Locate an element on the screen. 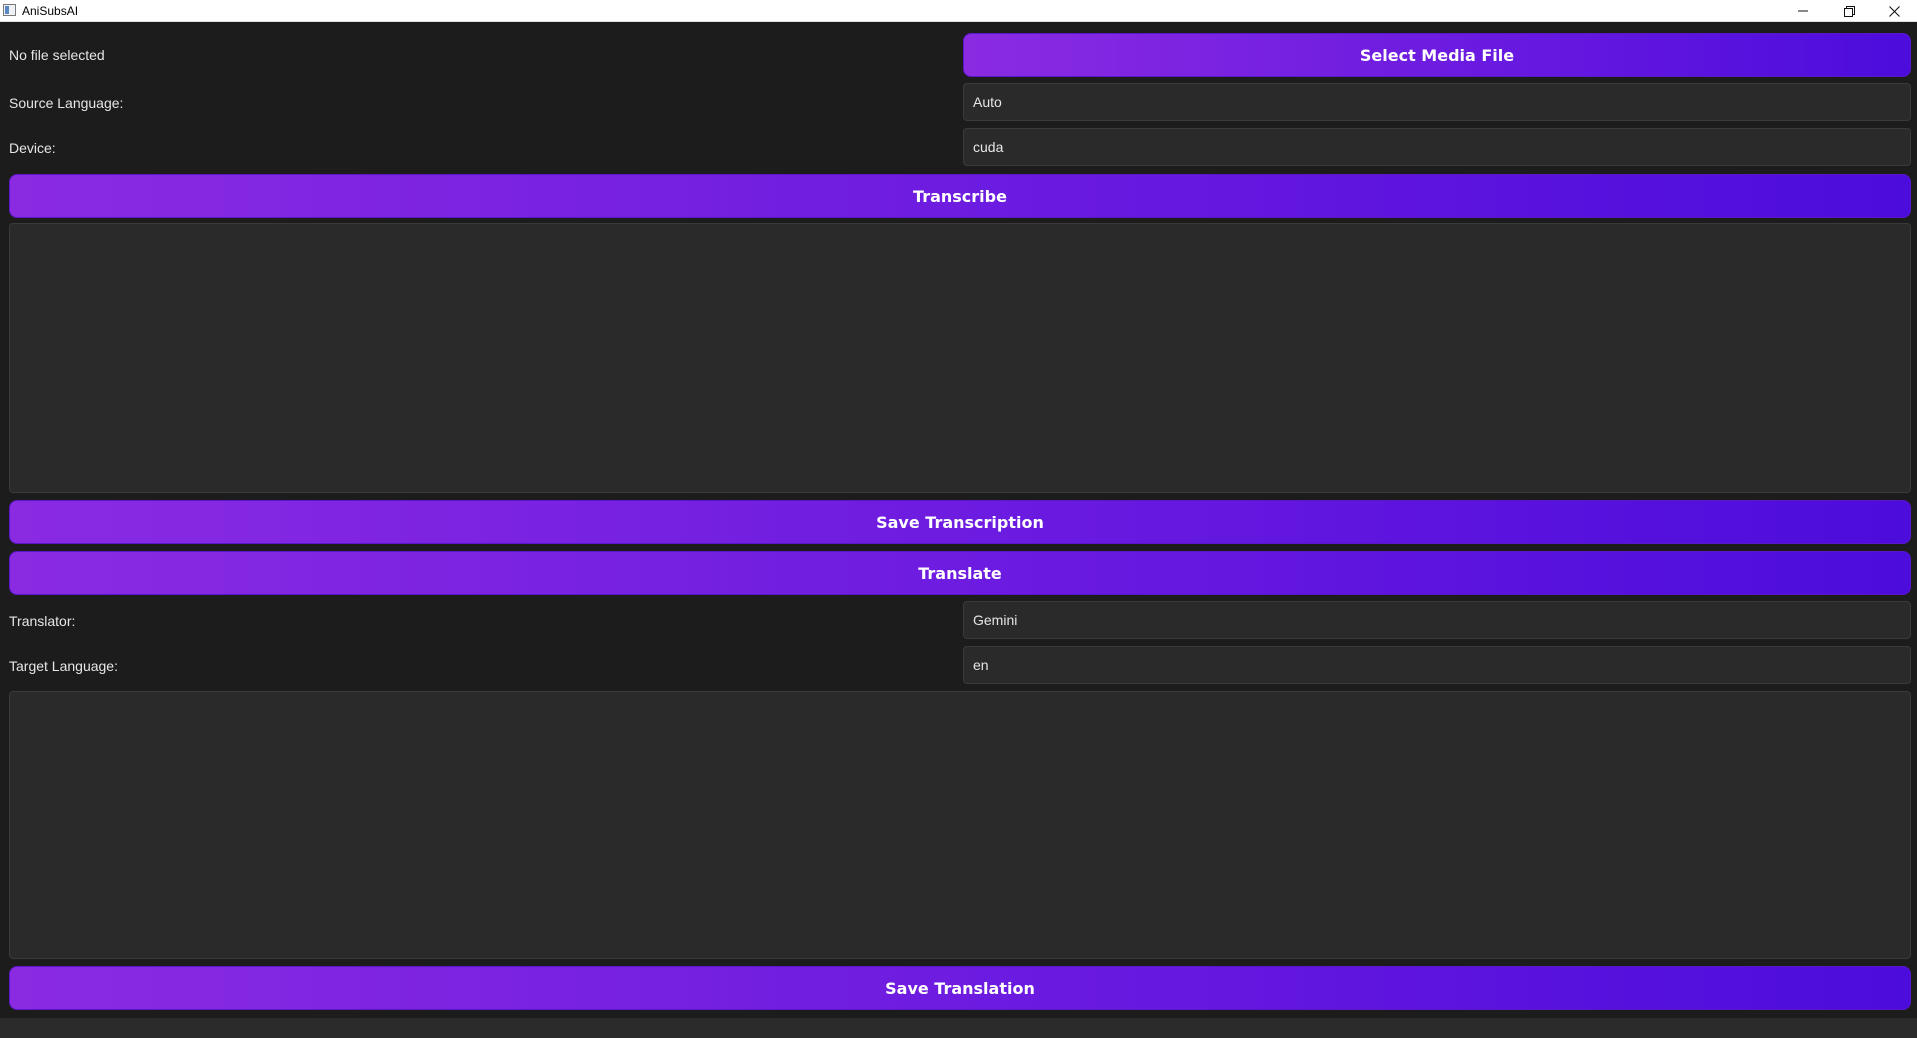  close-icon is located at coordinates (1894, 11).